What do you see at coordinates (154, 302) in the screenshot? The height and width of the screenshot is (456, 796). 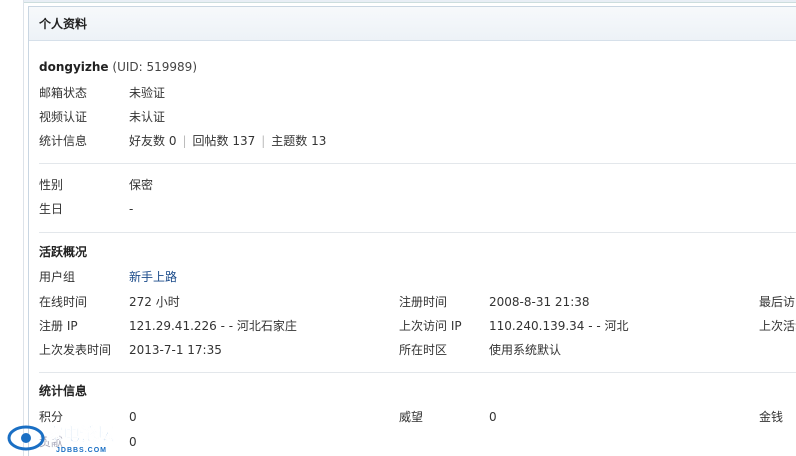 I see `online-time-value: 272 小时` at bounding box center [154, 302].